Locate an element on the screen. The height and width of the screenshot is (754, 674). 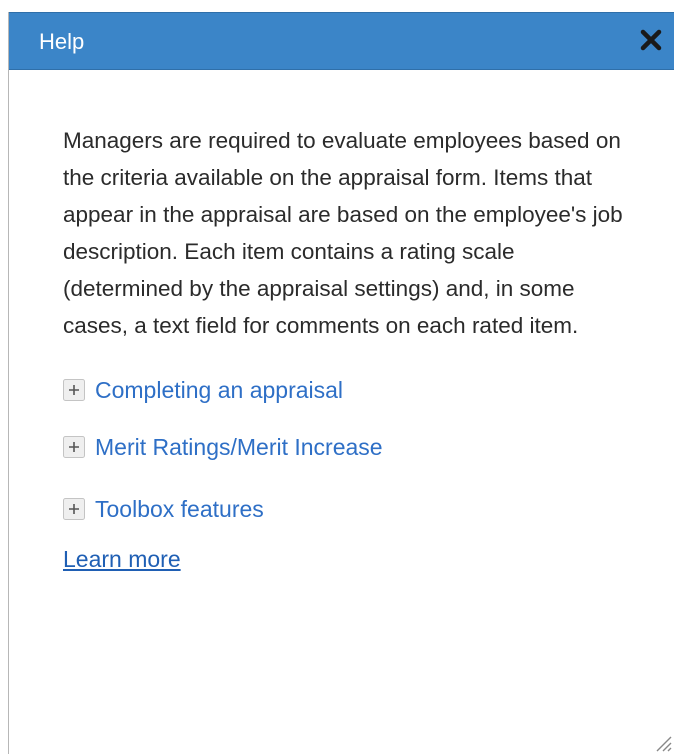
section-merit-ratings: Merit Ratings/Merit Increase is located at coordinates (343, 447).